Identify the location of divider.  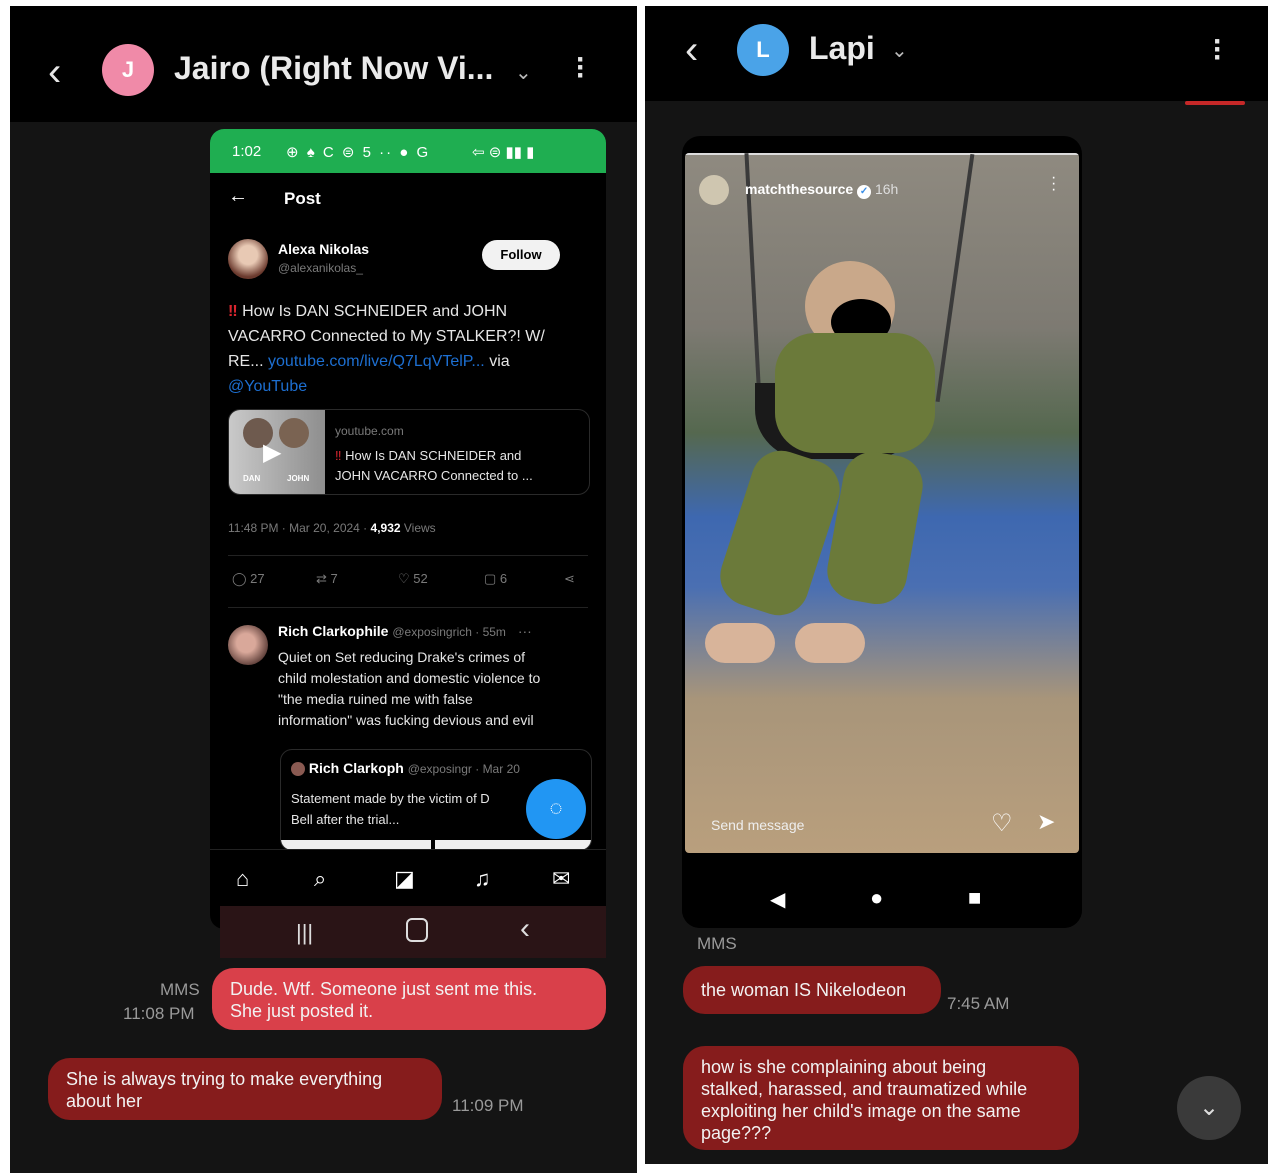
(408, 555).